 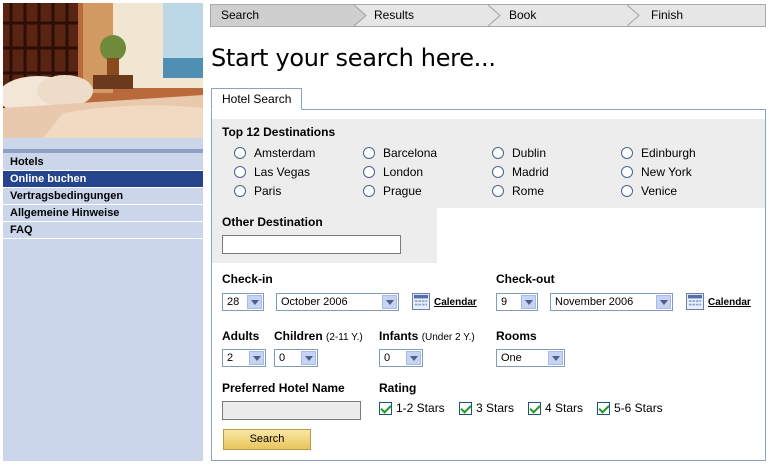 I want to click on select-value: October 2006, so click(x=314, y=302).